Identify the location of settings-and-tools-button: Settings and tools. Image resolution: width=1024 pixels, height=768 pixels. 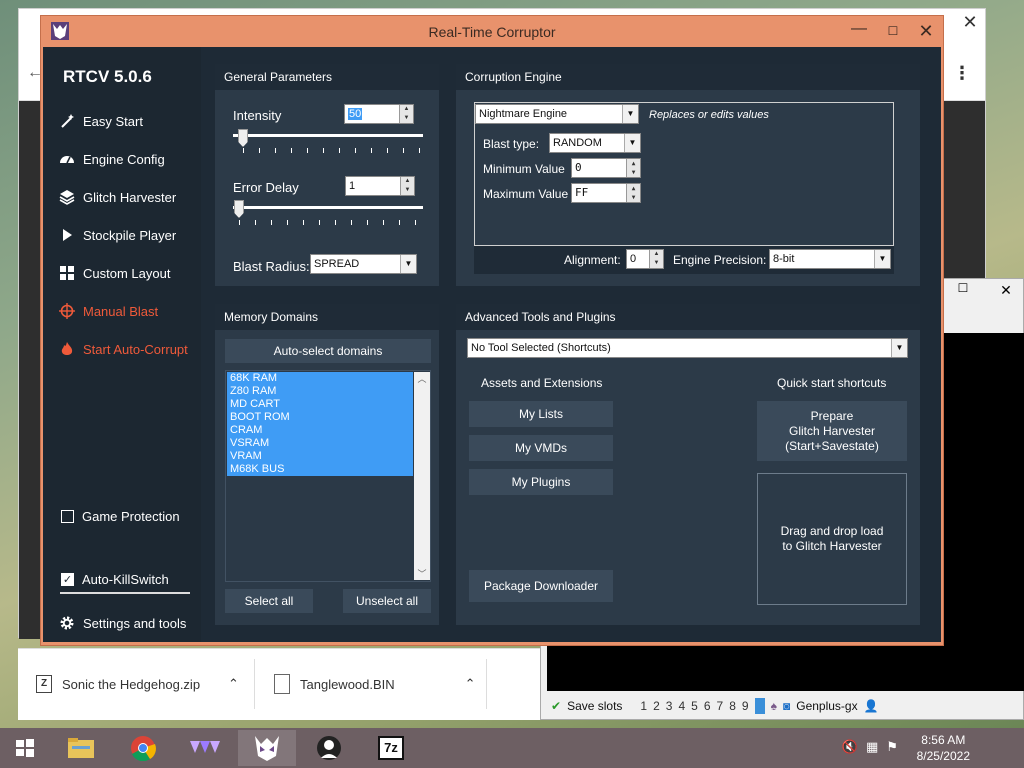
(122, 623).